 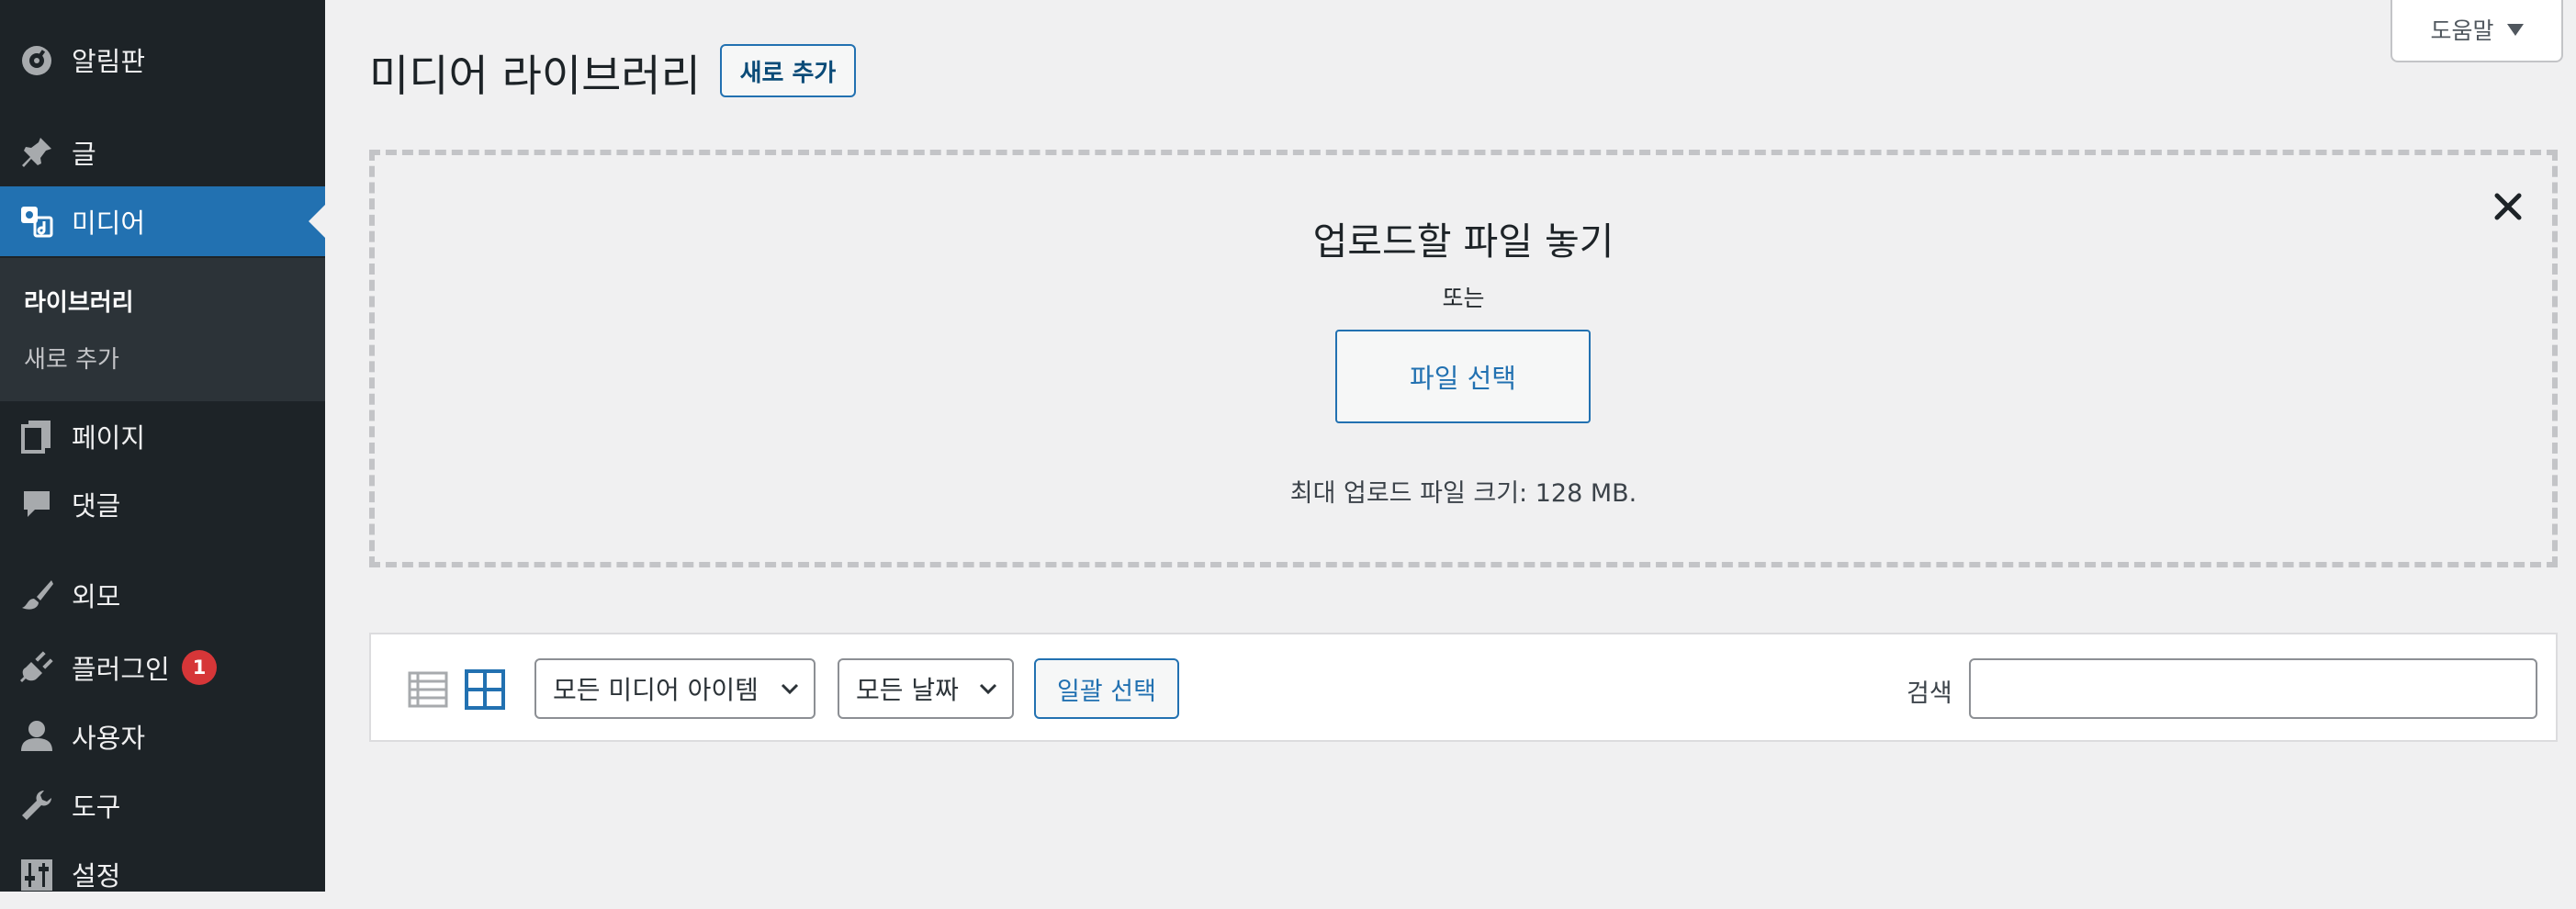 What do you see at coordinates (96, 807) in the screenshot?
I see `menu-label-tools: 도구` at bounding box center [96, 807].